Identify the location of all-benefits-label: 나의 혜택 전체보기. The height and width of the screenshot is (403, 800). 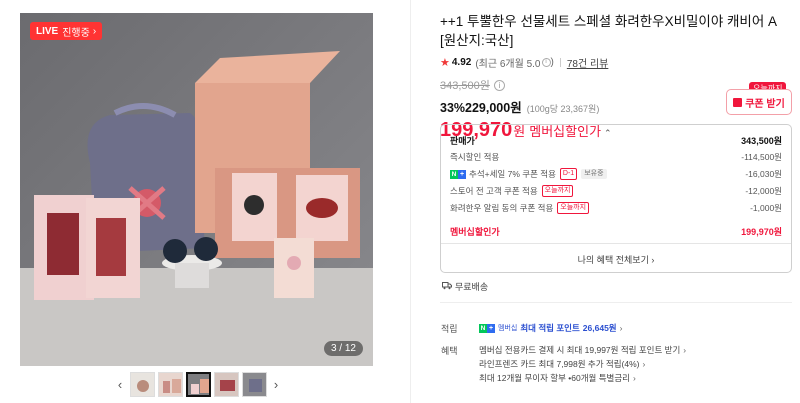
(613, 260).